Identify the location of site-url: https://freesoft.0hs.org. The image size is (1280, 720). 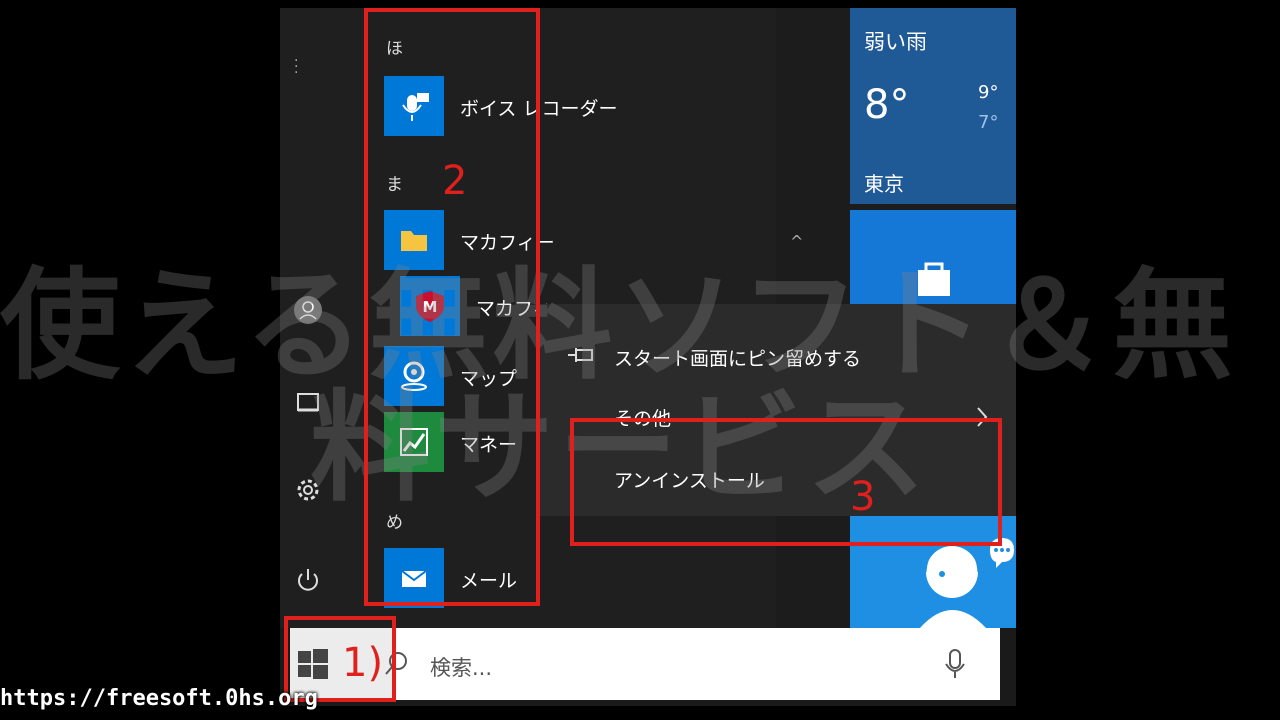
(159, 698).